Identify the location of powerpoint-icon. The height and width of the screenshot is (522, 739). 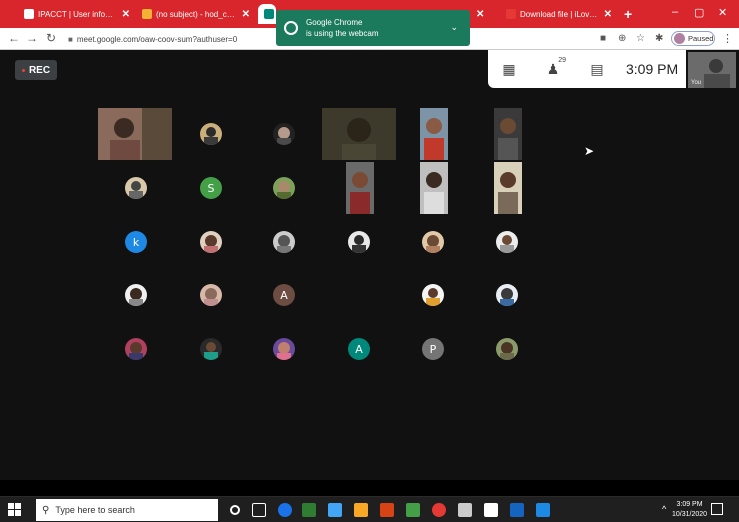
(387, 510).